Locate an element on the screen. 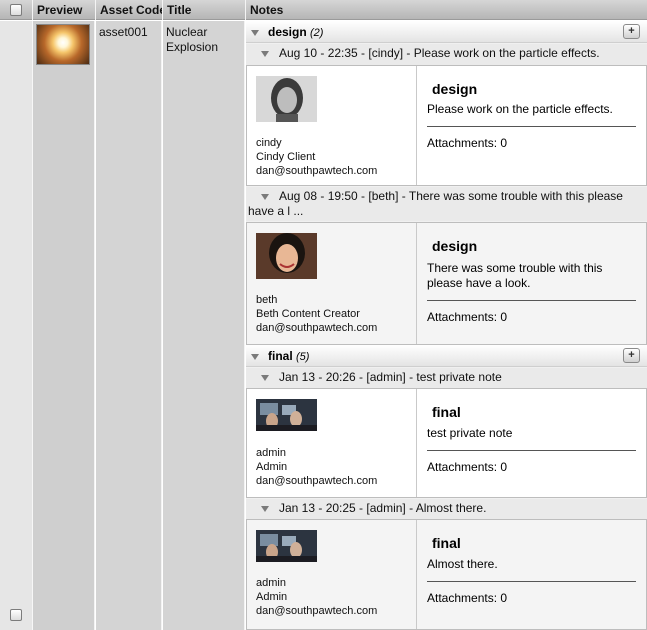  column-header-title: Title is located at coordinates (204, 10).